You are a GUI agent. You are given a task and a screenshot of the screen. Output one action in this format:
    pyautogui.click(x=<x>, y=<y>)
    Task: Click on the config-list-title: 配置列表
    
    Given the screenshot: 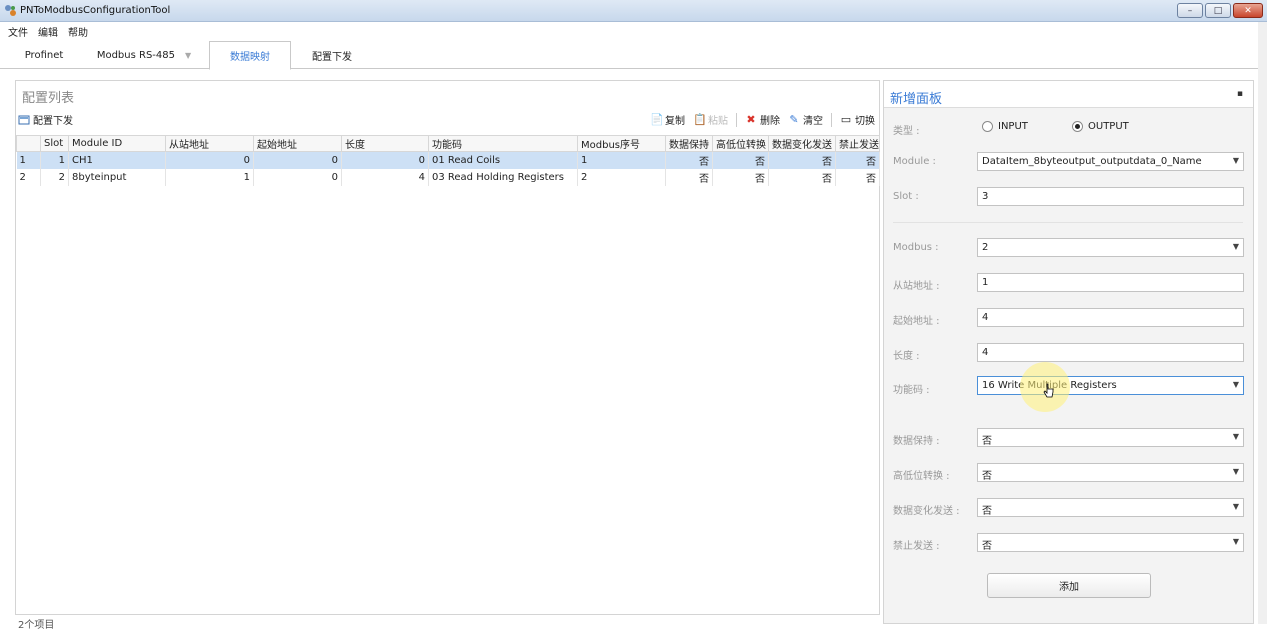 What is the action you would take?
    pyautogui.click(x=48, y=98)
    